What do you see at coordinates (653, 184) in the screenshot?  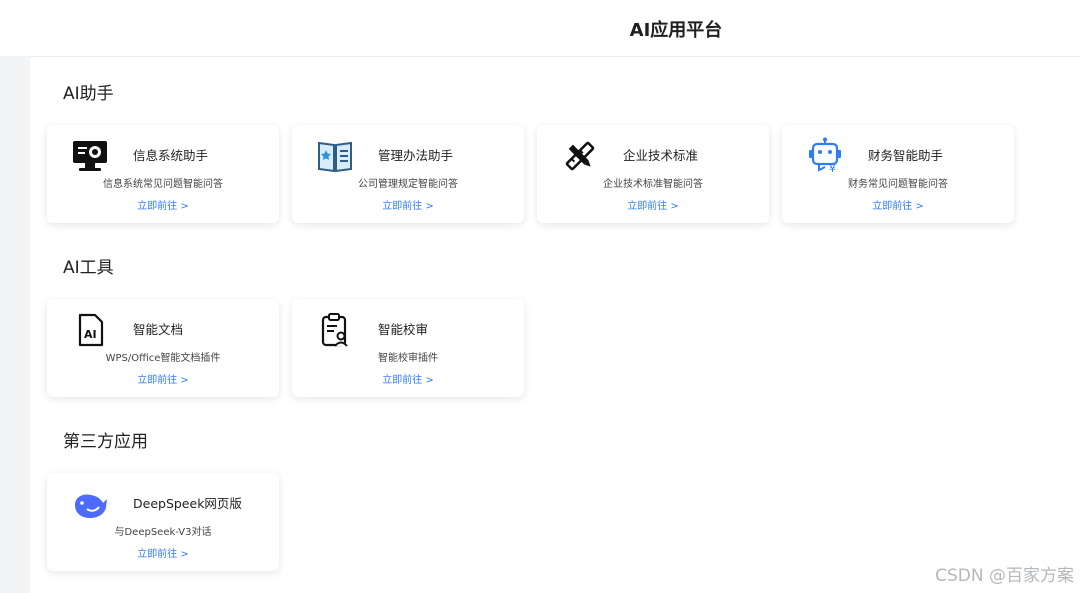 I see `card-description: 企业技术标准智能问答` at bounding box center [653, 184].